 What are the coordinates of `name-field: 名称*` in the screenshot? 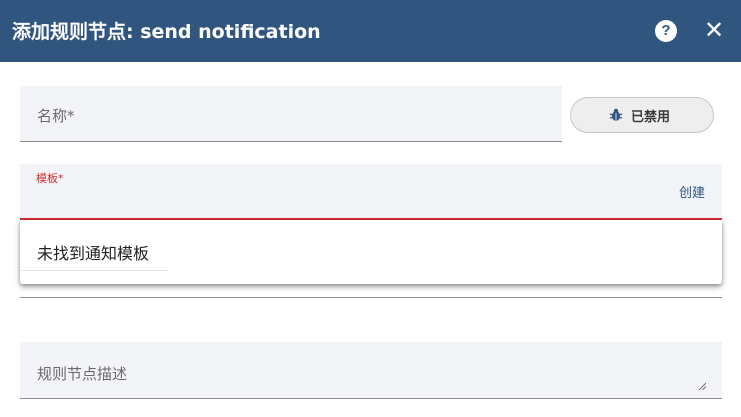 It's located at (291, 114).